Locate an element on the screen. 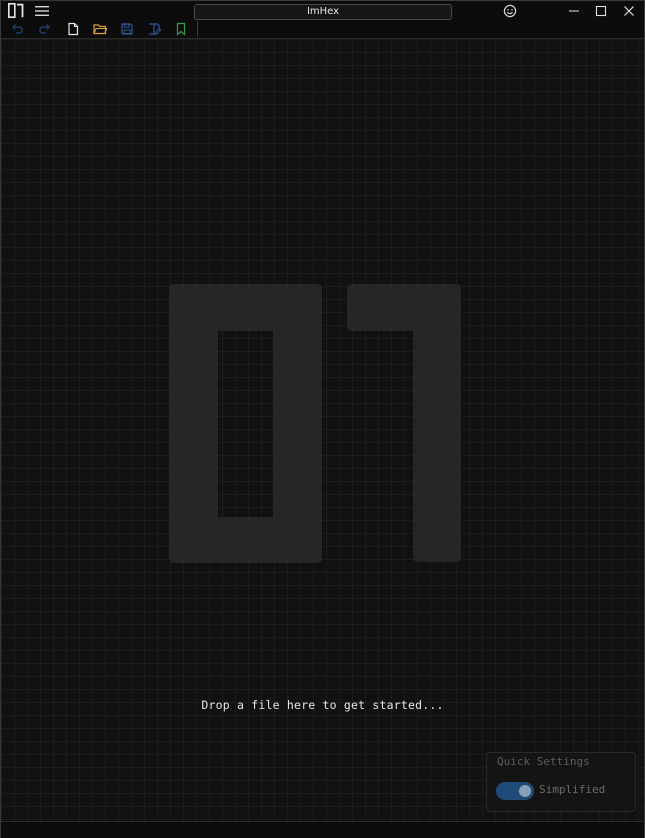 The width and height of the screenshot is (645, 838). menu-icon is located at coordinates (42, 11).